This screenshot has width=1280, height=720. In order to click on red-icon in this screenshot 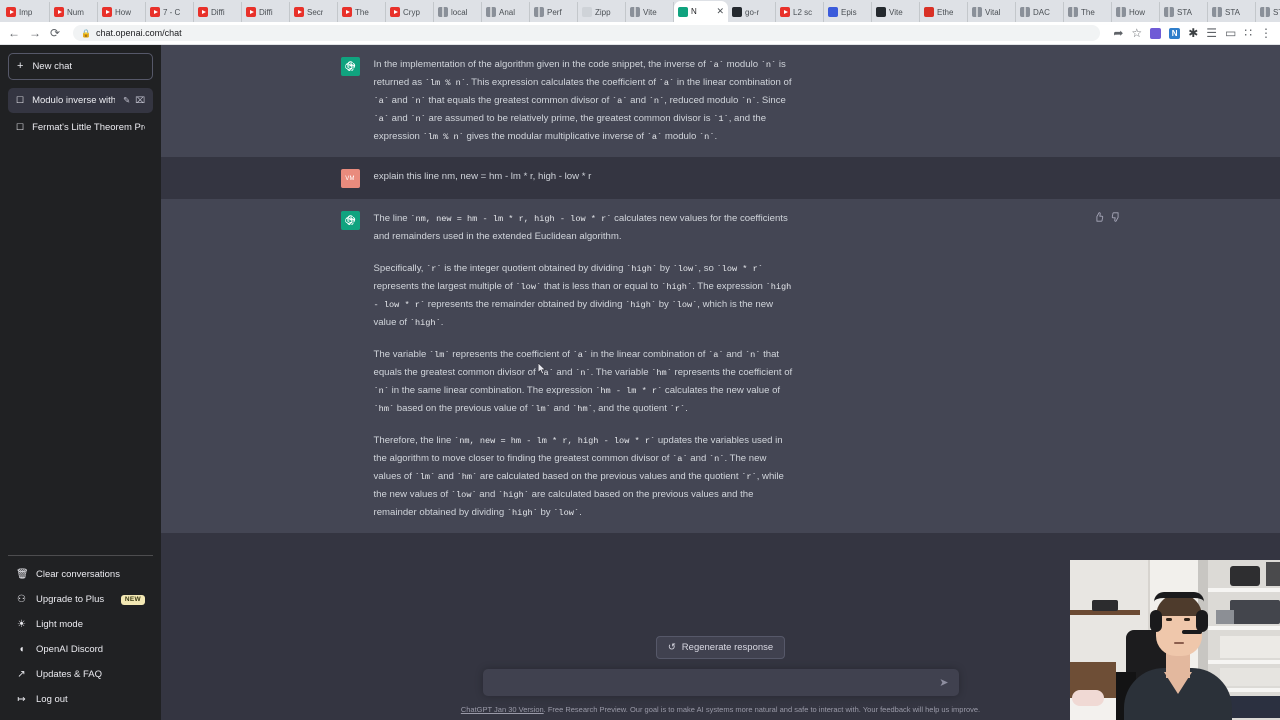, I will do `click(929, 12)`.